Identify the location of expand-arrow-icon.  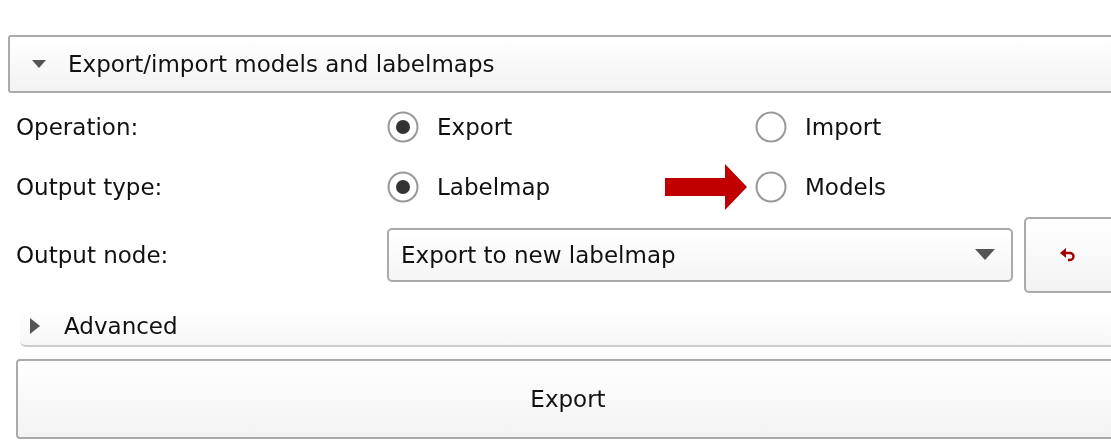
(35, 326).